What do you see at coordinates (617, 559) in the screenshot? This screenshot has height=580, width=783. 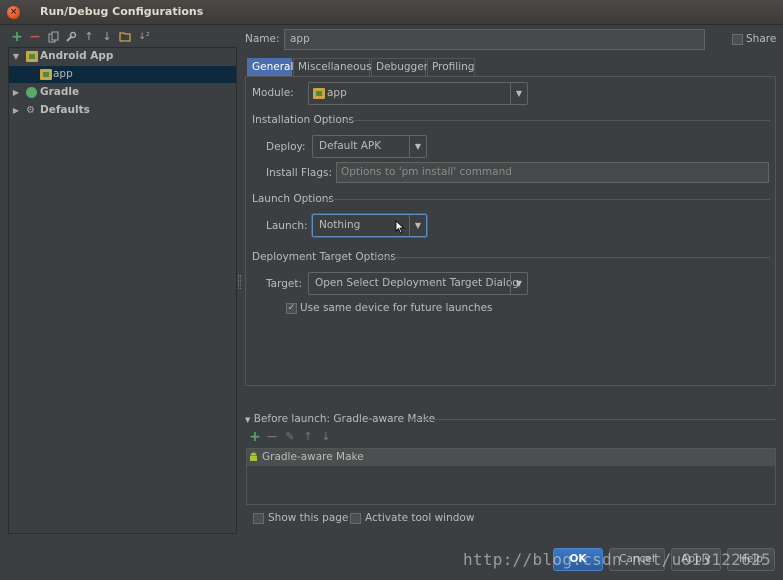 I see `watermark-text: http://blog.csdn.net/u013122625` at bounding box center [617, 559].